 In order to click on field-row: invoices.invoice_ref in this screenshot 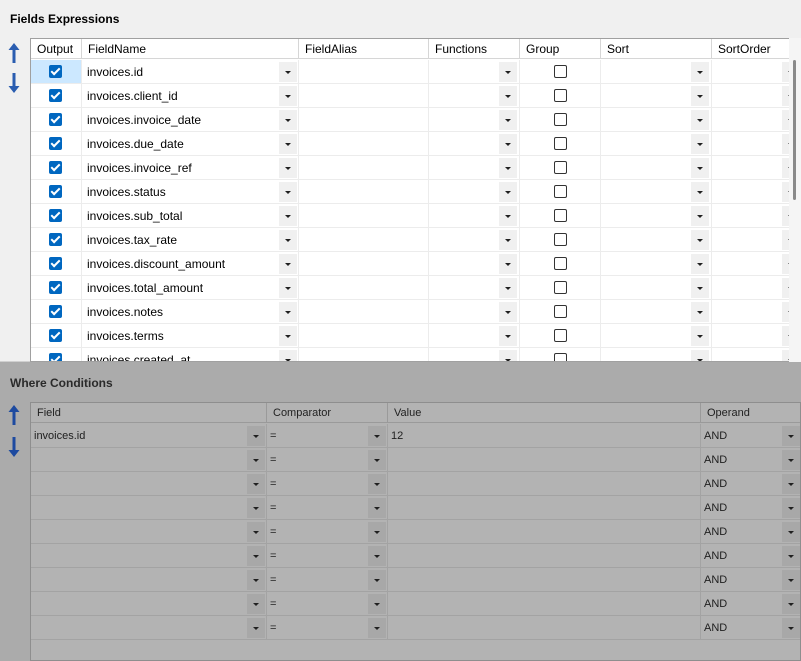, I will do `click(415, 168)`.